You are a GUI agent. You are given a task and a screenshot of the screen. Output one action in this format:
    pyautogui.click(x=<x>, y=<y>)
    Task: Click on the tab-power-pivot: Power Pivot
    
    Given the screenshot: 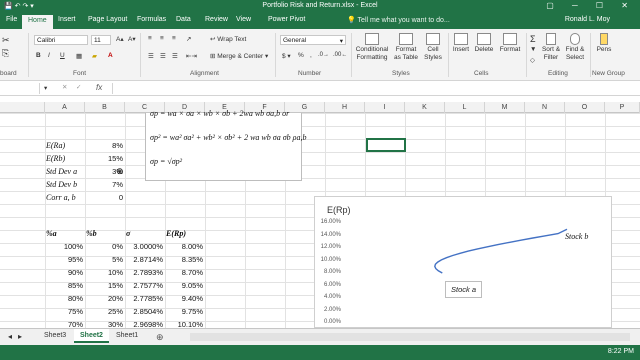 What is the action you would take?
    pyautogui.click(x=286, y=19)
    